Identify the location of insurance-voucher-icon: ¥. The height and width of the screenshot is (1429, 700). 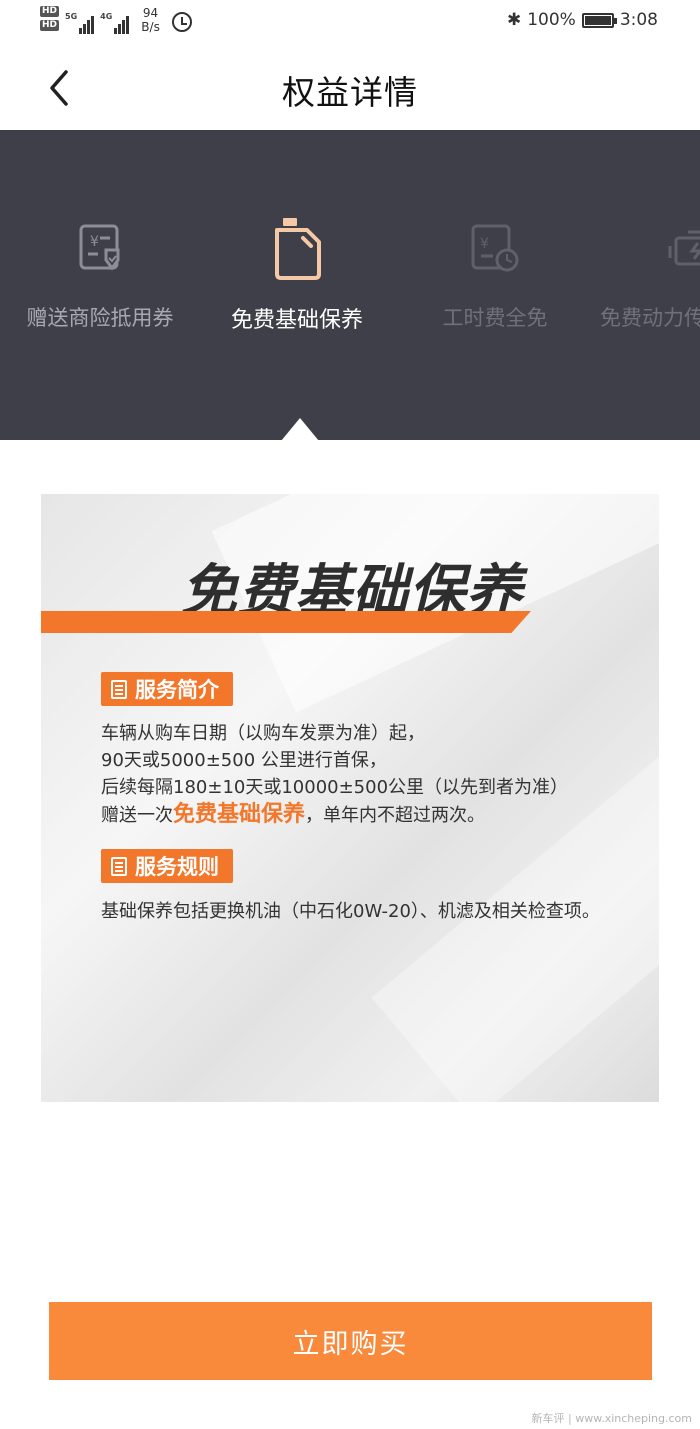
(99, 247).